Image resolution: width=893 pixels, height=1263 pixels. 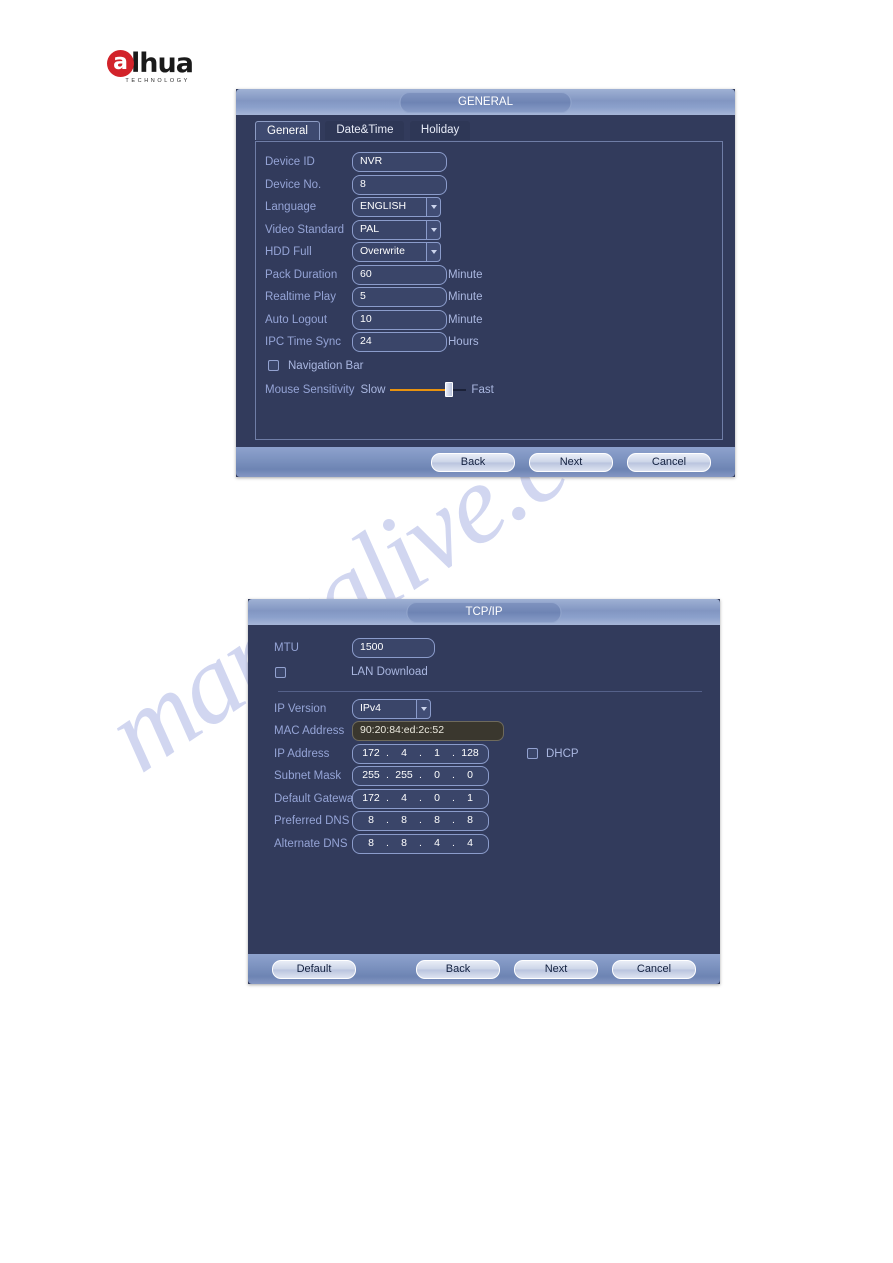 I want to click on tab-date-time: Date&Time, so click(x=365, y=130).